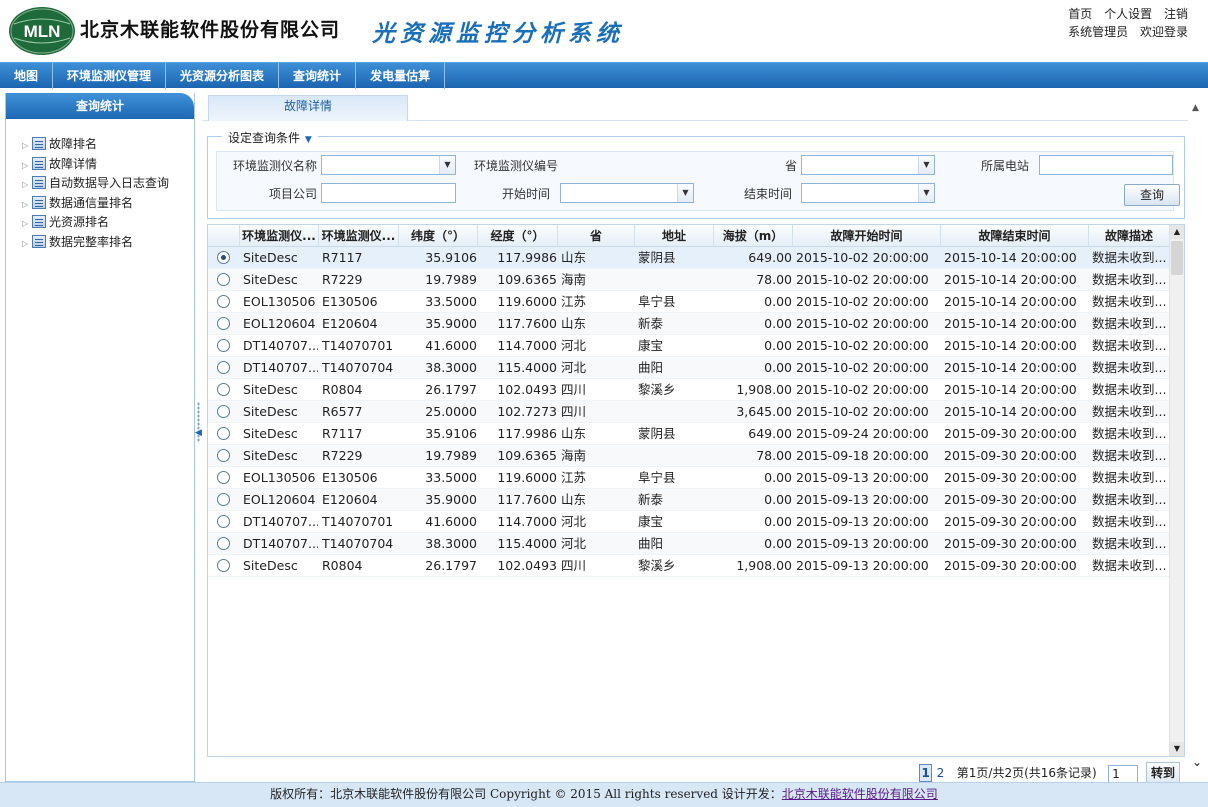  I want to click on company-input, so click(388, 193).